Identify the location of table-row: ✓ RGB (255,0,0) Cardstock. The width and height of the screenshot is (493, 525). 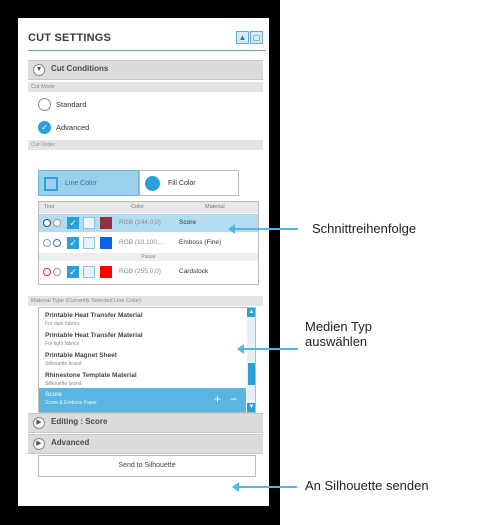
(148, 272).